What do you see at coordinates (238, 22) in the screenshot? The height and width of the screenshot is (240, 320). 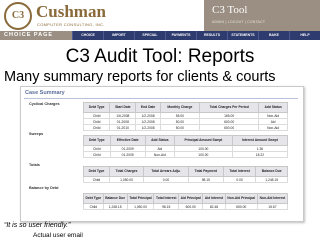 I see `account-links: ADMIN | LOGOUT | CONTACT` at bounding box center [238, 22].